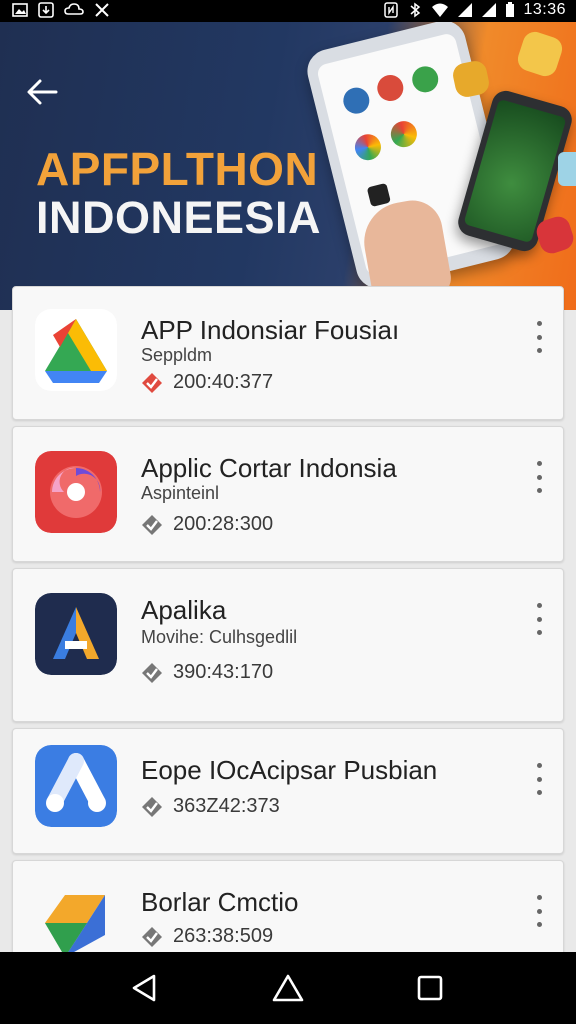  What do you see at coordinates (76, 350) in the screenshot?
I see `drive-icon` at bounding box center [76, 350].